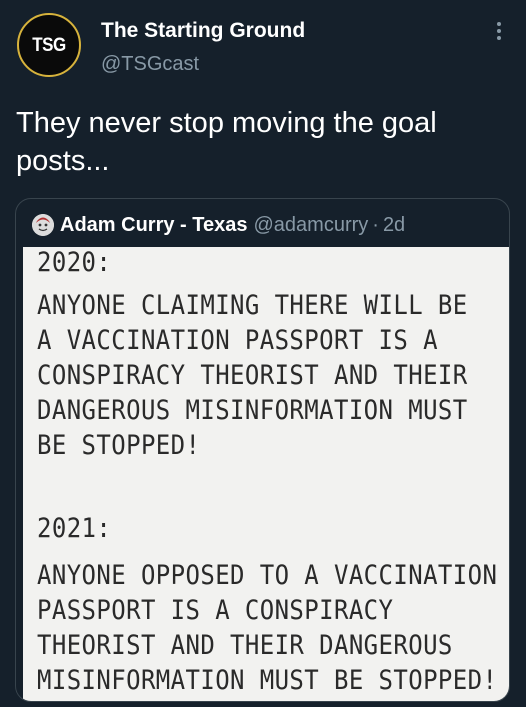 The image size is (526, 707). What do you see at coordinates (252, 375) in the screenshot?
I see `image-text-line: CONSPIRACY THEORIST AND THEIR` at bounding box center [252, 375].